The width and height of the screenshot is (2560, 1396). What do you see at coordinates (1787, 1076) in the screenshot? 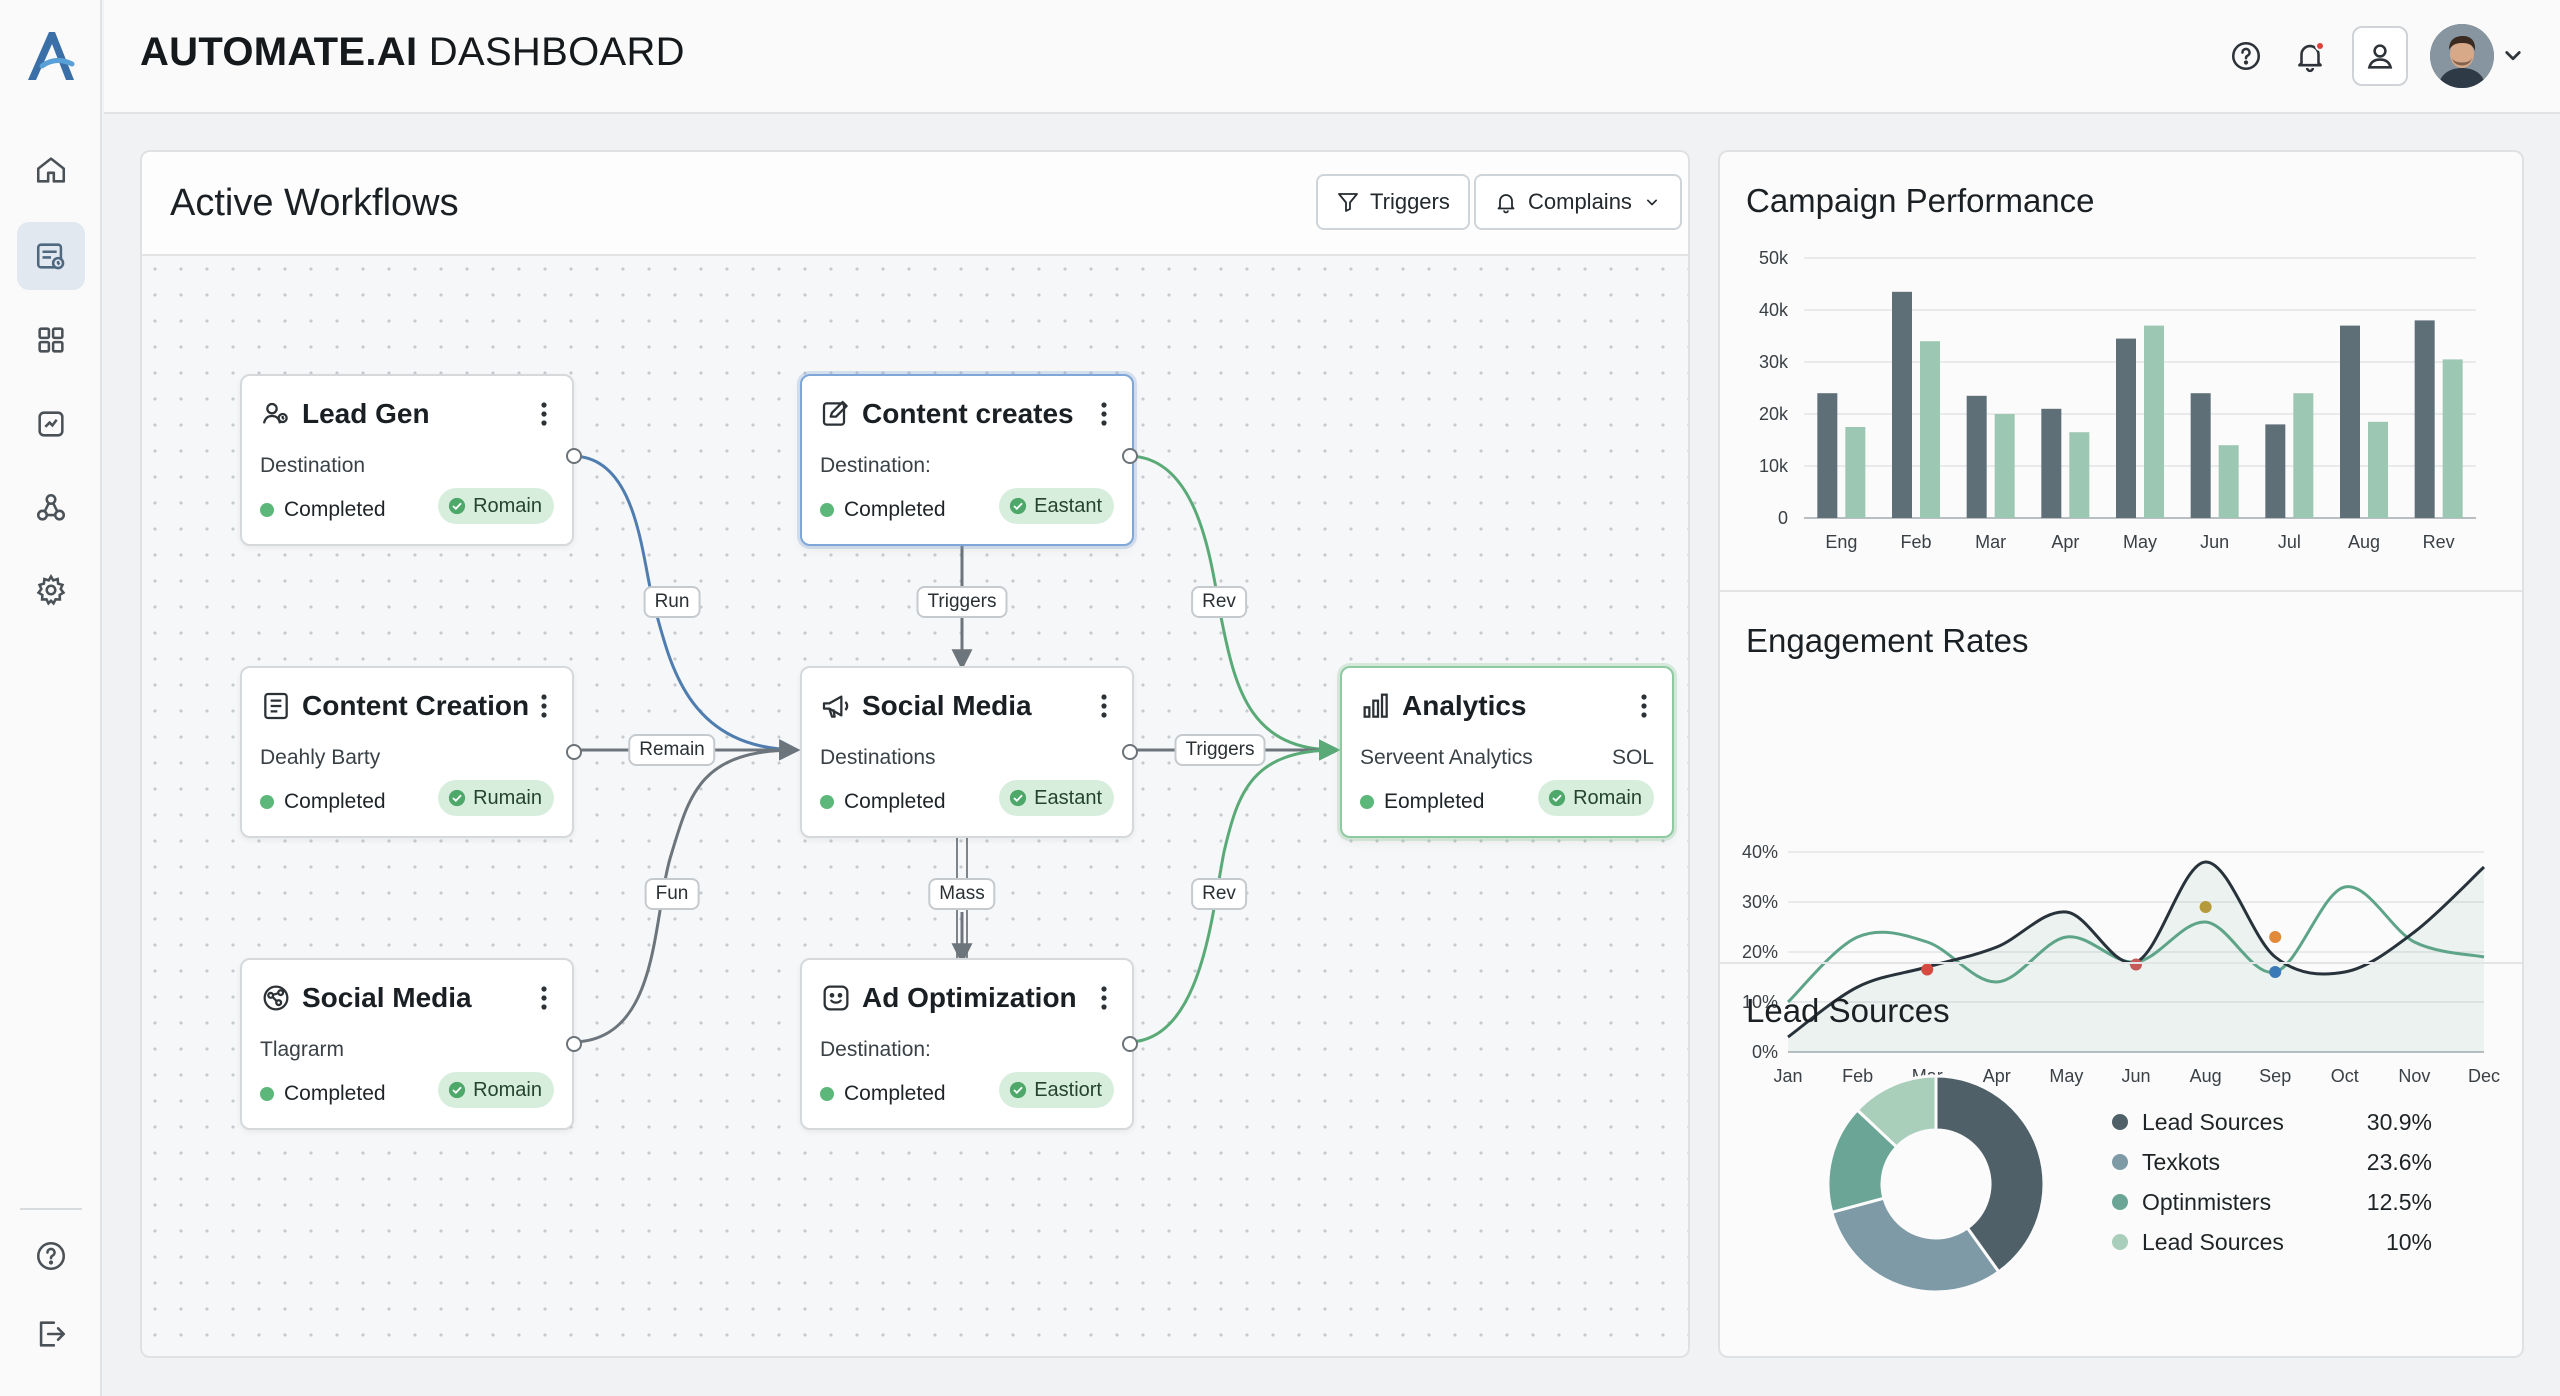
I see `line-x-tick: Jan` at bounding box center [1787, 1076].